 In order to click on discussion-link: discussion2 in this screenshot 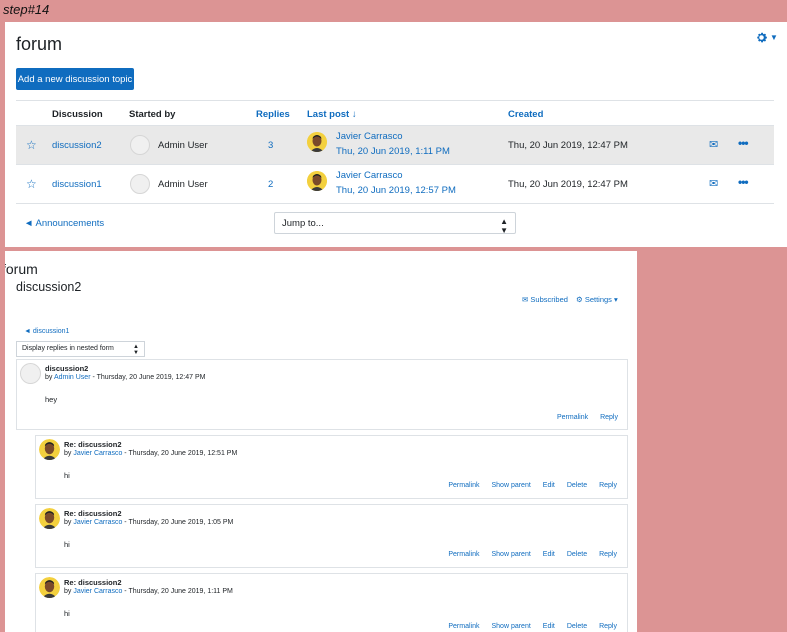, I will do `click(77, 145)`.